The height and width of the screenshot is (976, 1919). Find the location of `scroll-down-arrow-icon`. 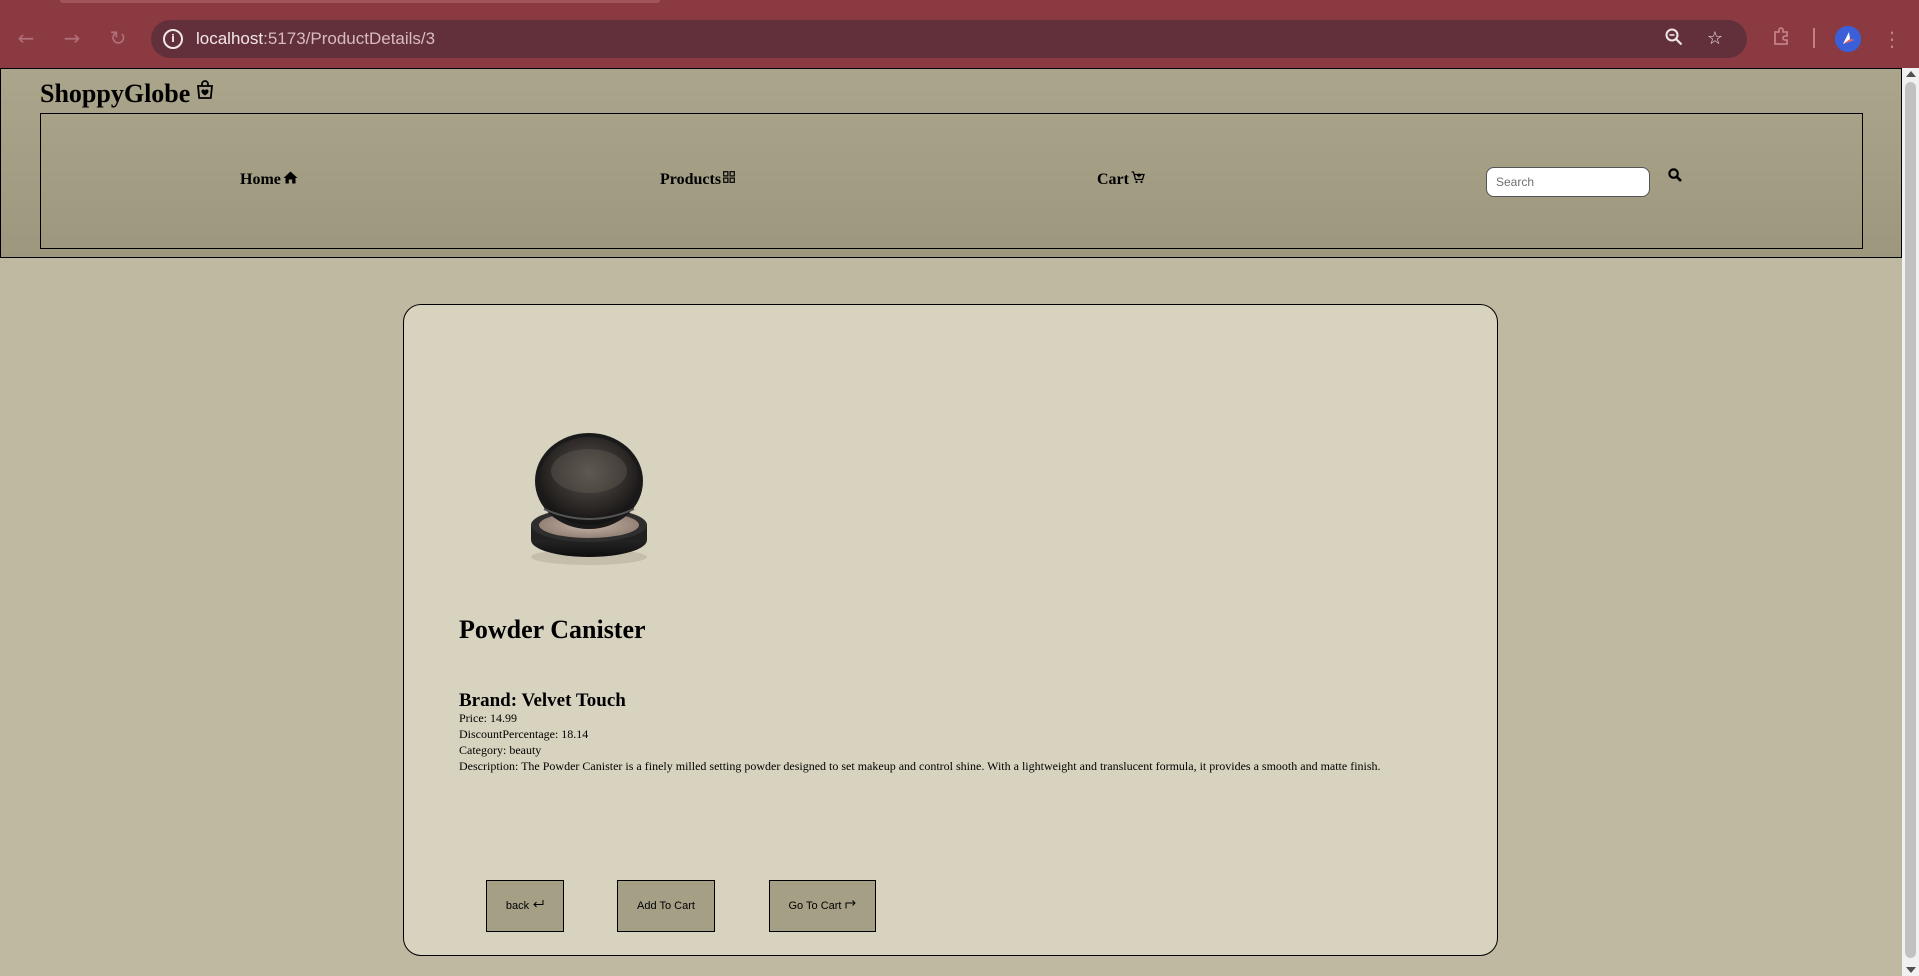

scroll-down-arrow-icon is located at coordinates (1911, 970).